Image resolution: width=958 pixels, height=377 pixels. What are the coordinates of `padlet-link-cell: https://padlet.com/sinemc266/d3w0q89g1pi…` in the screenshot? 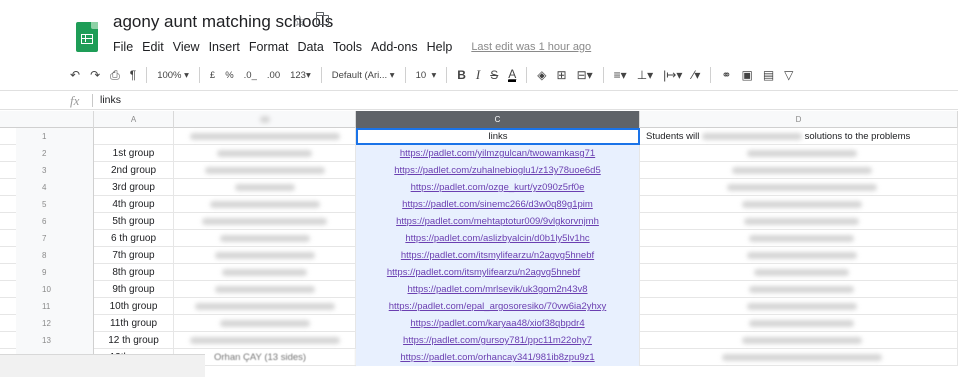 It's located at (498, 204).